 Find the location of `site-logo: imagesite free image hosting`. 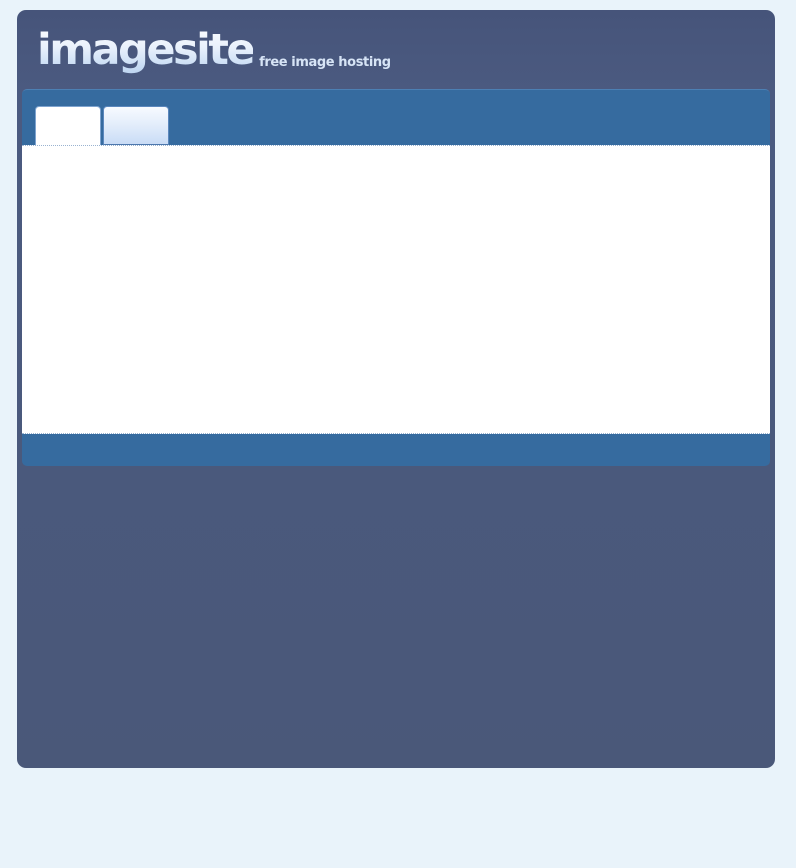

site-logo: imagesite free image hosting is located at coordinates (214, 50).